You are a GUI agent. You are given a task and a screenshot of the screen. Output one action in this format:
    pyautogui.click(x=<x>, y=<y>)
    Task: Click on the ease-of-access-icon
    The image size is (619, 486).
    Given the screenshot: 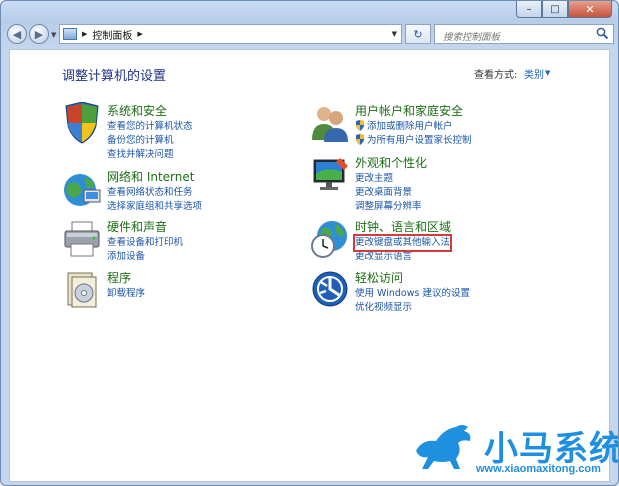 What is the action you would take?
    pyautogui.click(x=330, y=290)
    